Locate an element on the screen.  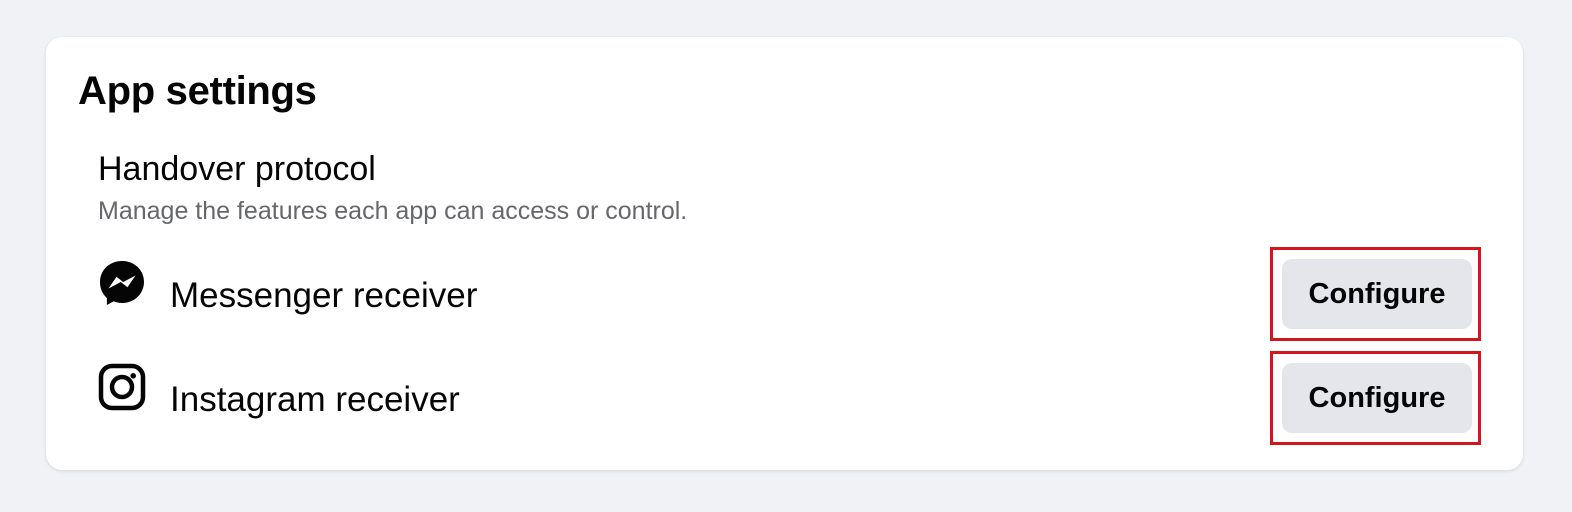
messenger-configure-highlight: Configure is located at coordinates (1375, 294).